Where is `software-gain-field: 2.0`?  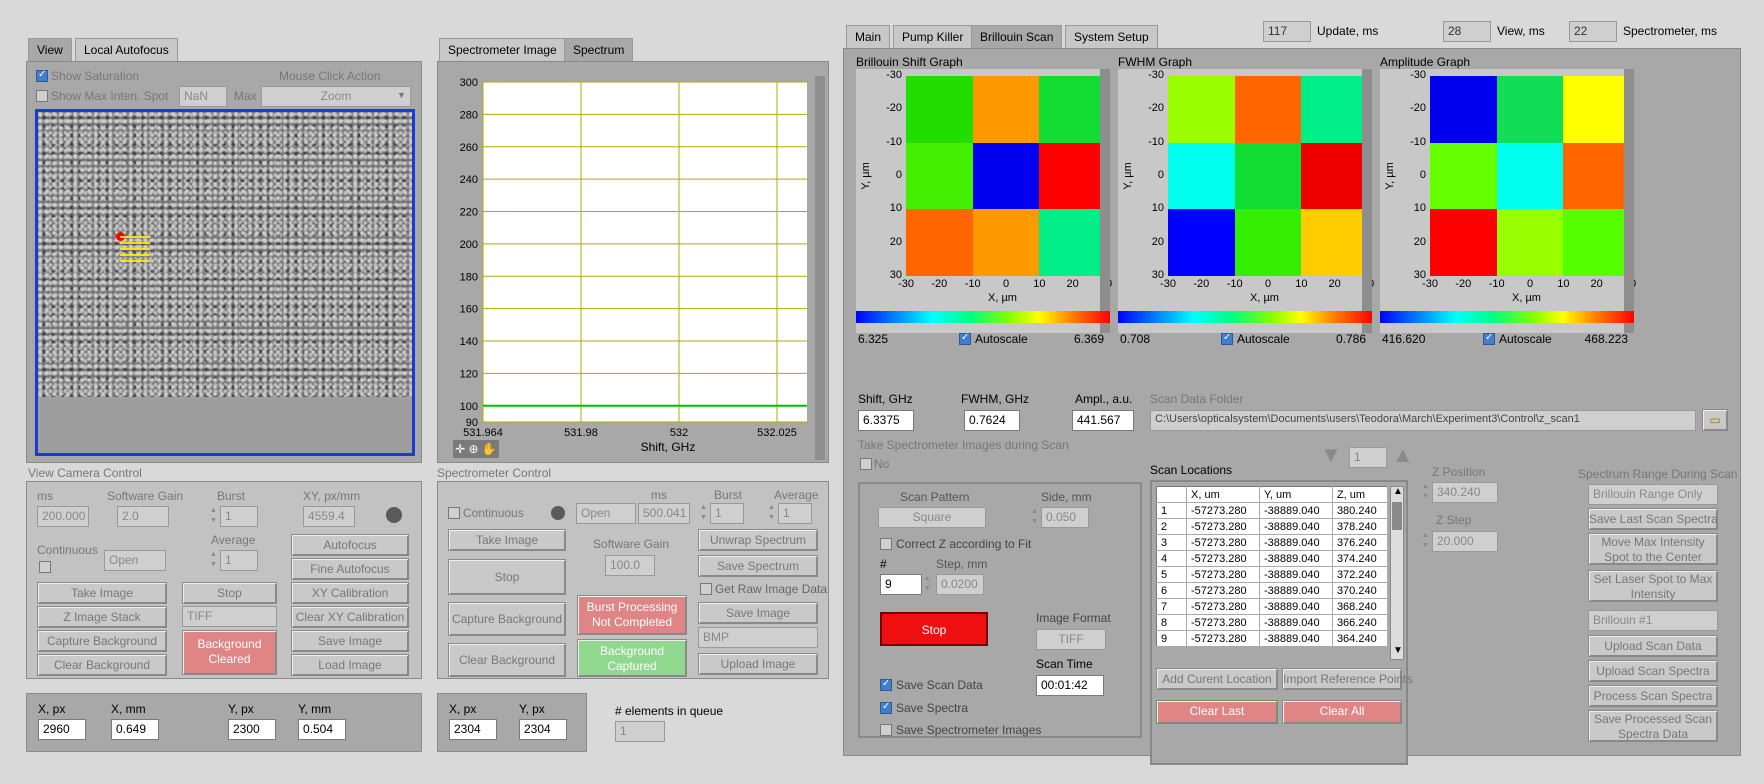 software-gain-field: 2.0 is located at coordinates (143, 516).